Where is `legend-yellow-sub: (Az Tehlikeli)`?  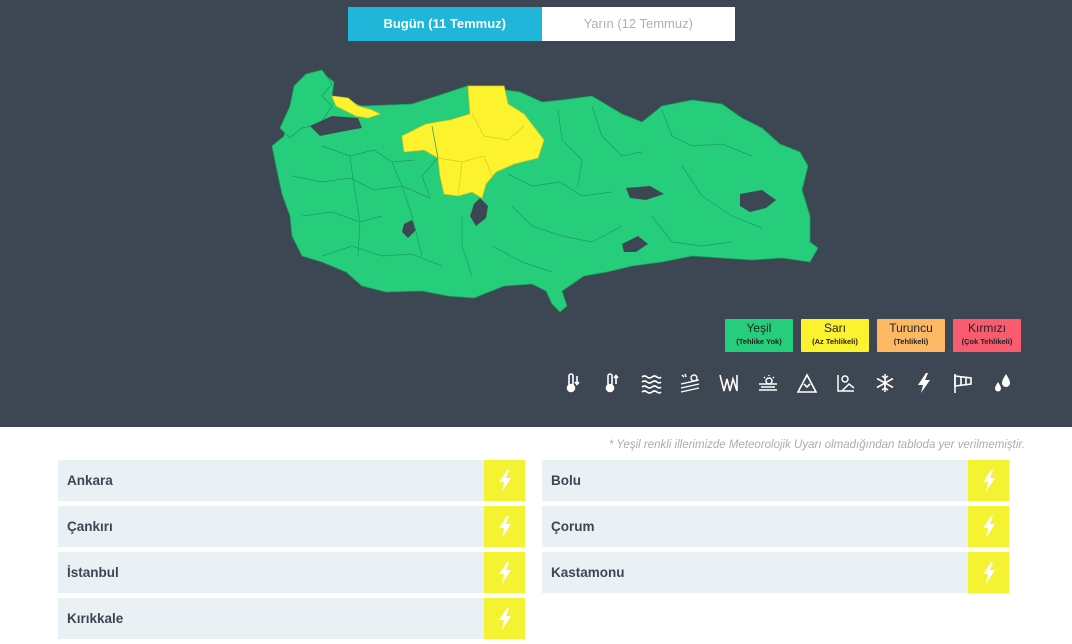
legend-yellow-sub: (Az Tehlikeli) is located at coordinates (835, 341).